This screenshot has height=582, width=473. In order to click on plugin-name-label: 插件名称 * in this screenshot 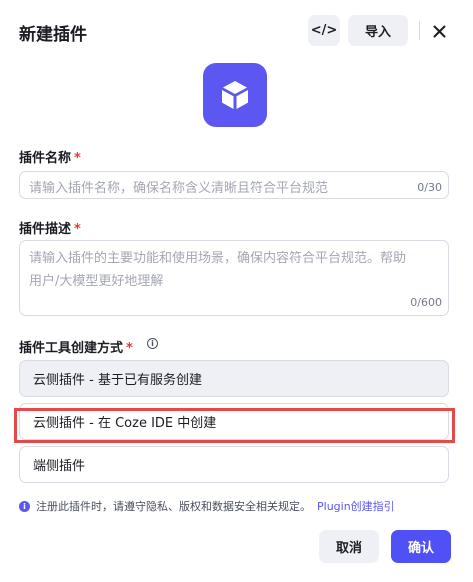, I will do `click(50, 158)`.